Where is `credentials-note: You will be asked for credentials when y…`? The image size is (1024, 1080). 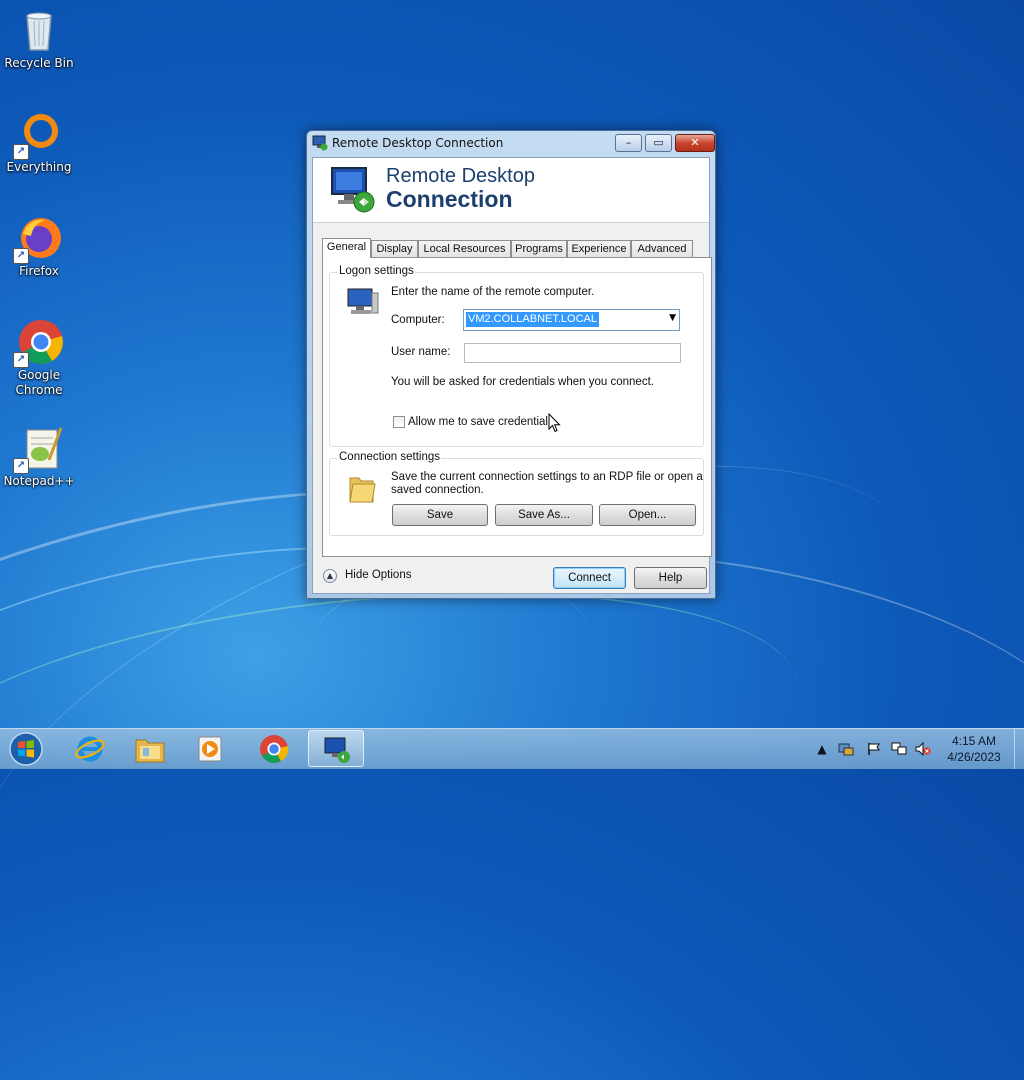 credentials-note: You will be asked for credentials when y… is located at coordinates (522, 382).